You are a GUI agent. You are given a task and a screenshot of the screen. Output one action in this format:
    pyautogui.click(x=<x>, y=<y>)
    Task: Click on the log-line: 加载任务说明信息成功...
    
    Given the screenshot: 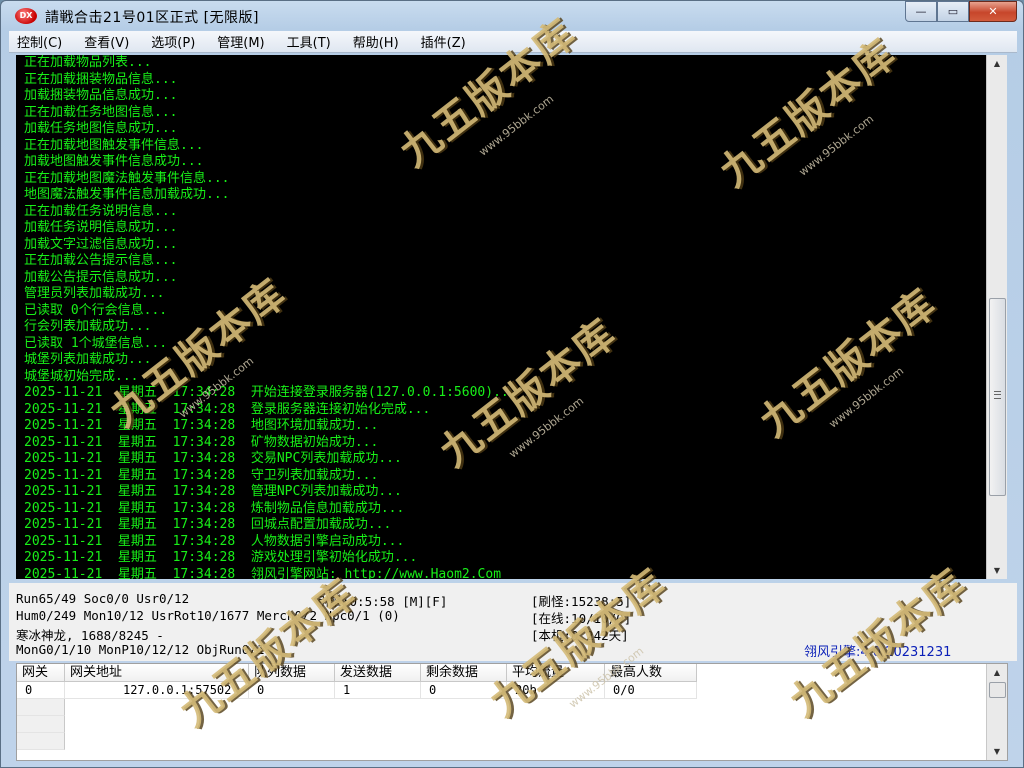 What is the action you would take?
    pyautogui.click(x=101, y=227)
    